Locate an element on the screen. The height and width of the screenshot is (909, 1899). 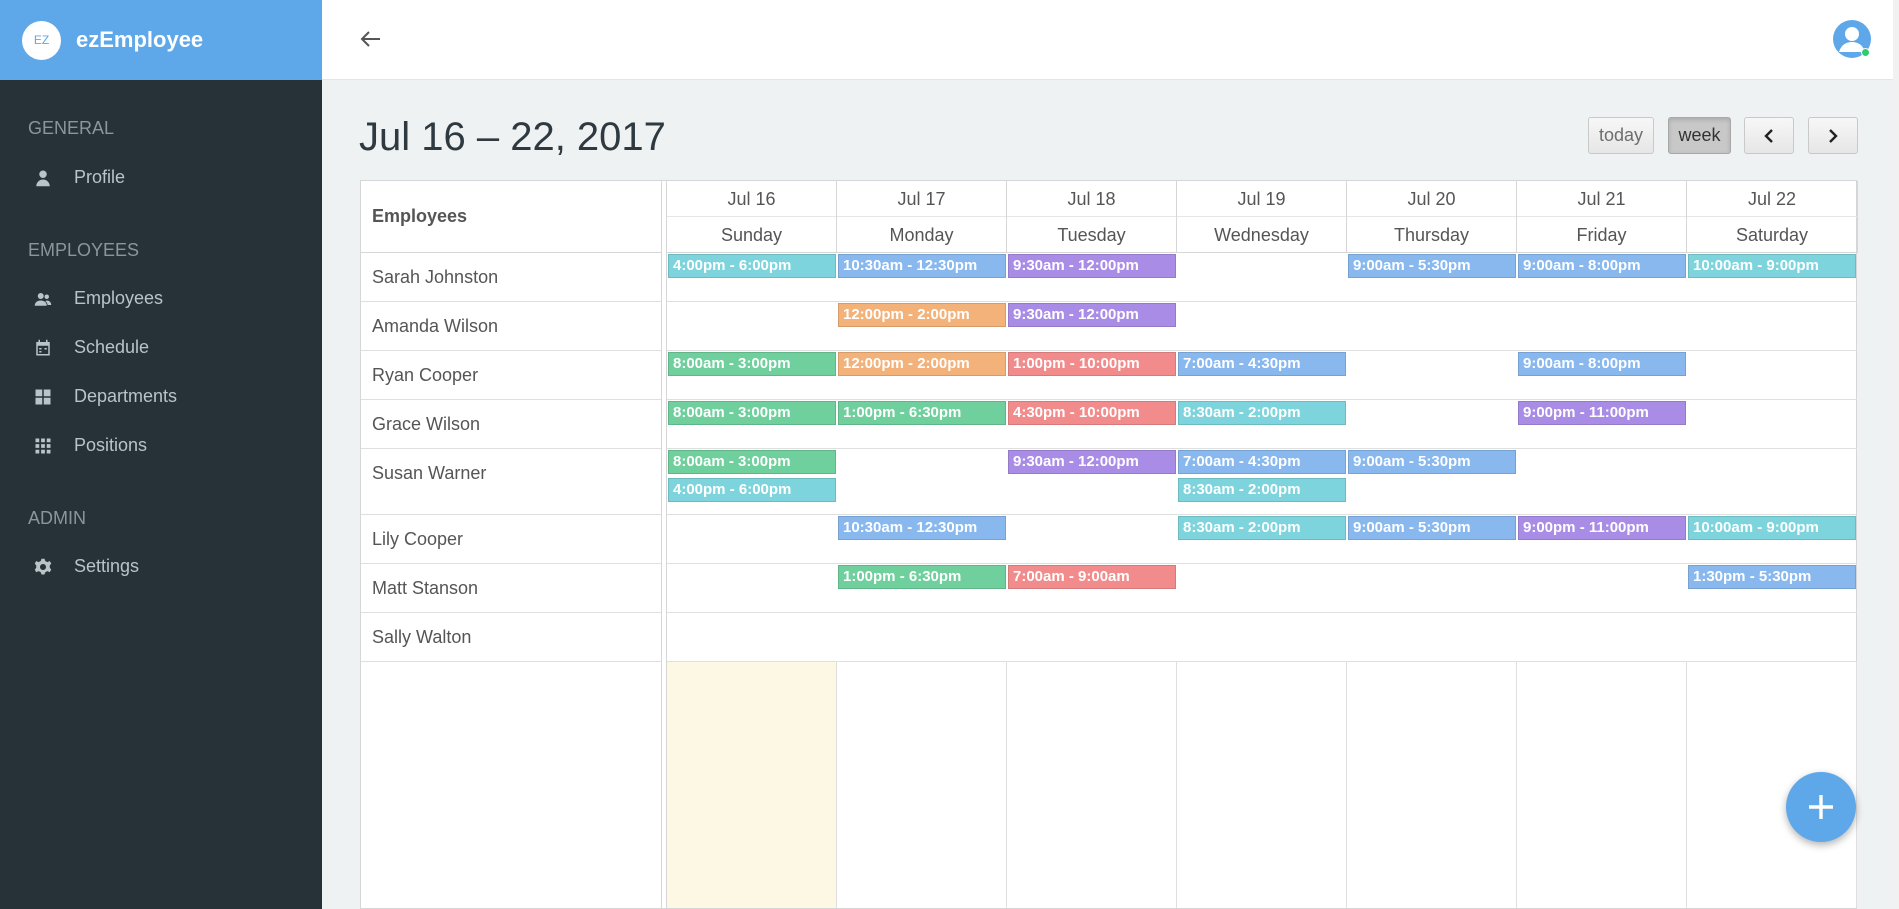
day-header: Jul 17 Monday is located at coordinates (922, 217).